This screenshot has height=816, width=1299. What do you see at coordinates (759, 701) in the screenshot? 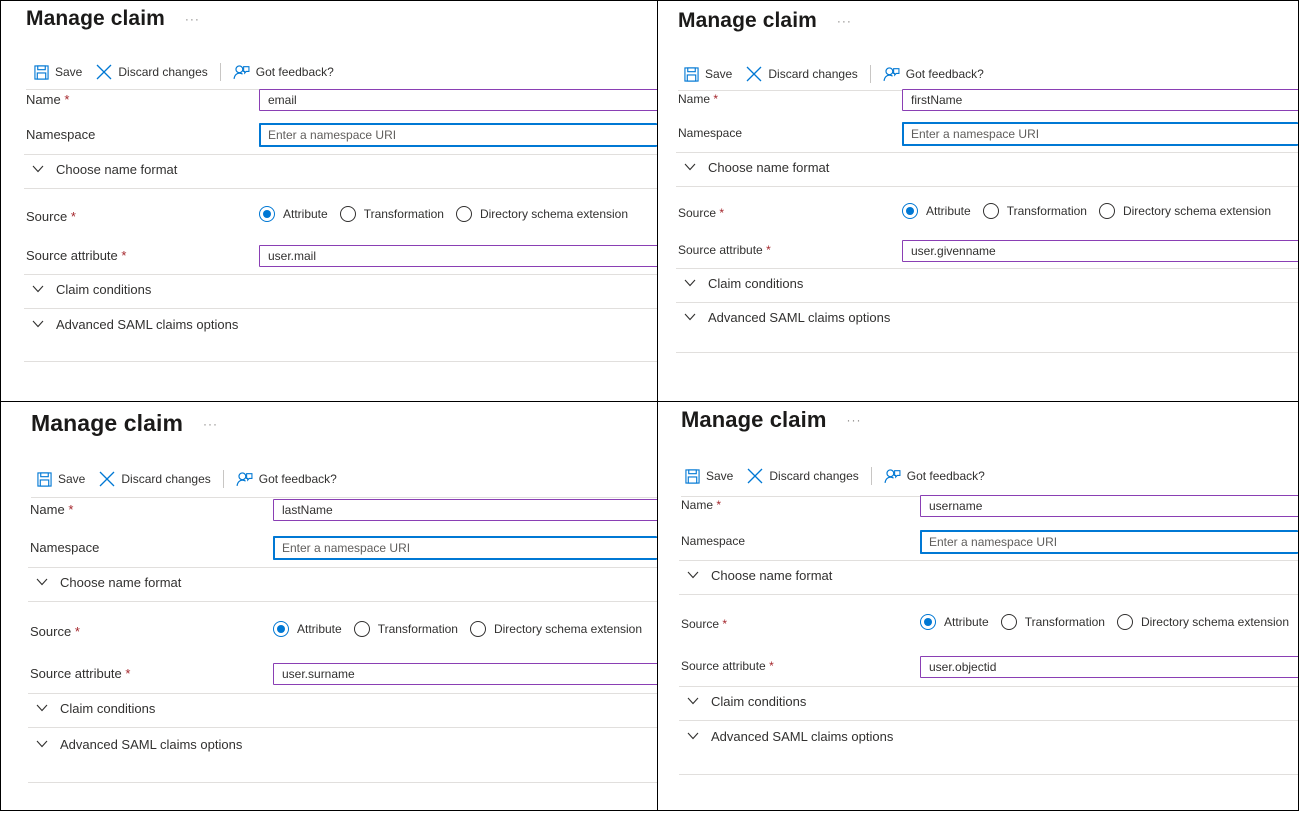
I see `claim-conditions-label: Claim conditions` at bounding box center [759, 701].